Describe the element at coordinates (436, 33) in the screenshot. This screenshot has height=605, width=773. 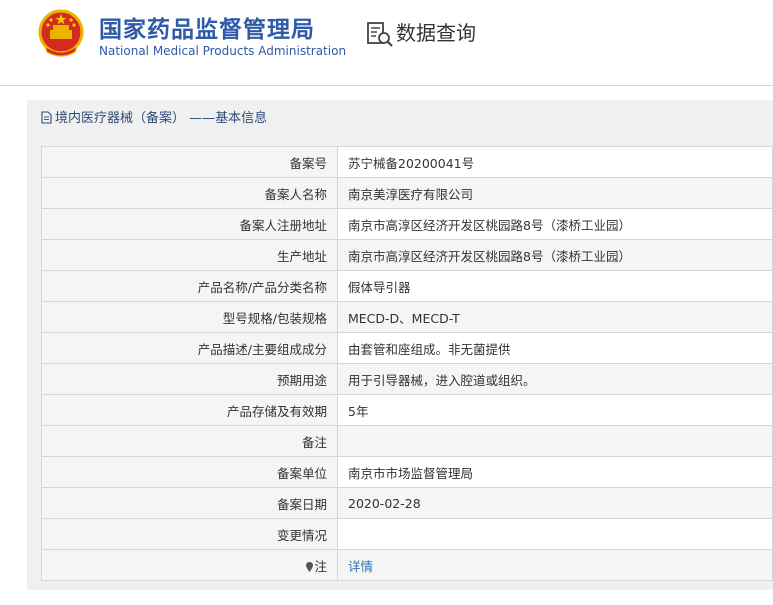
I see `data-query-label: 数据查询` at that location.